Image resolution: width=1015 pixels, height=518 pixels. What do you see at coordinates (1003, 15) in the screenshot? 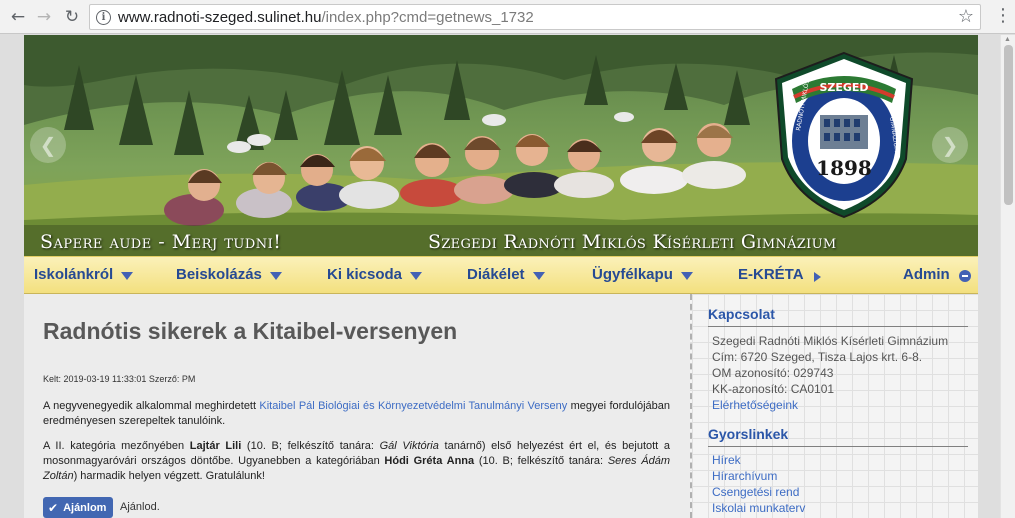
I see `menu-dots-icon: ⋮` at bounding box center [1003, 15].